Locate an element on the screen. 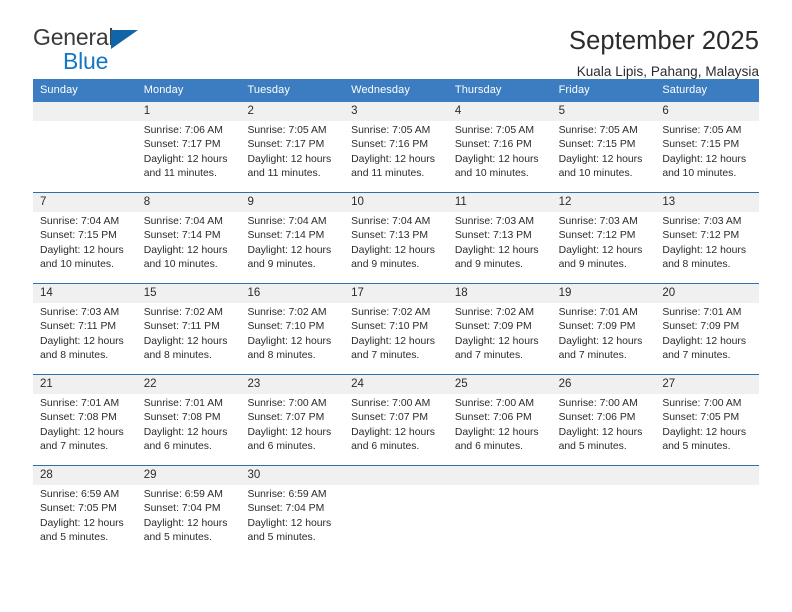  day-number: 27 is located at coordinates (707, 384).